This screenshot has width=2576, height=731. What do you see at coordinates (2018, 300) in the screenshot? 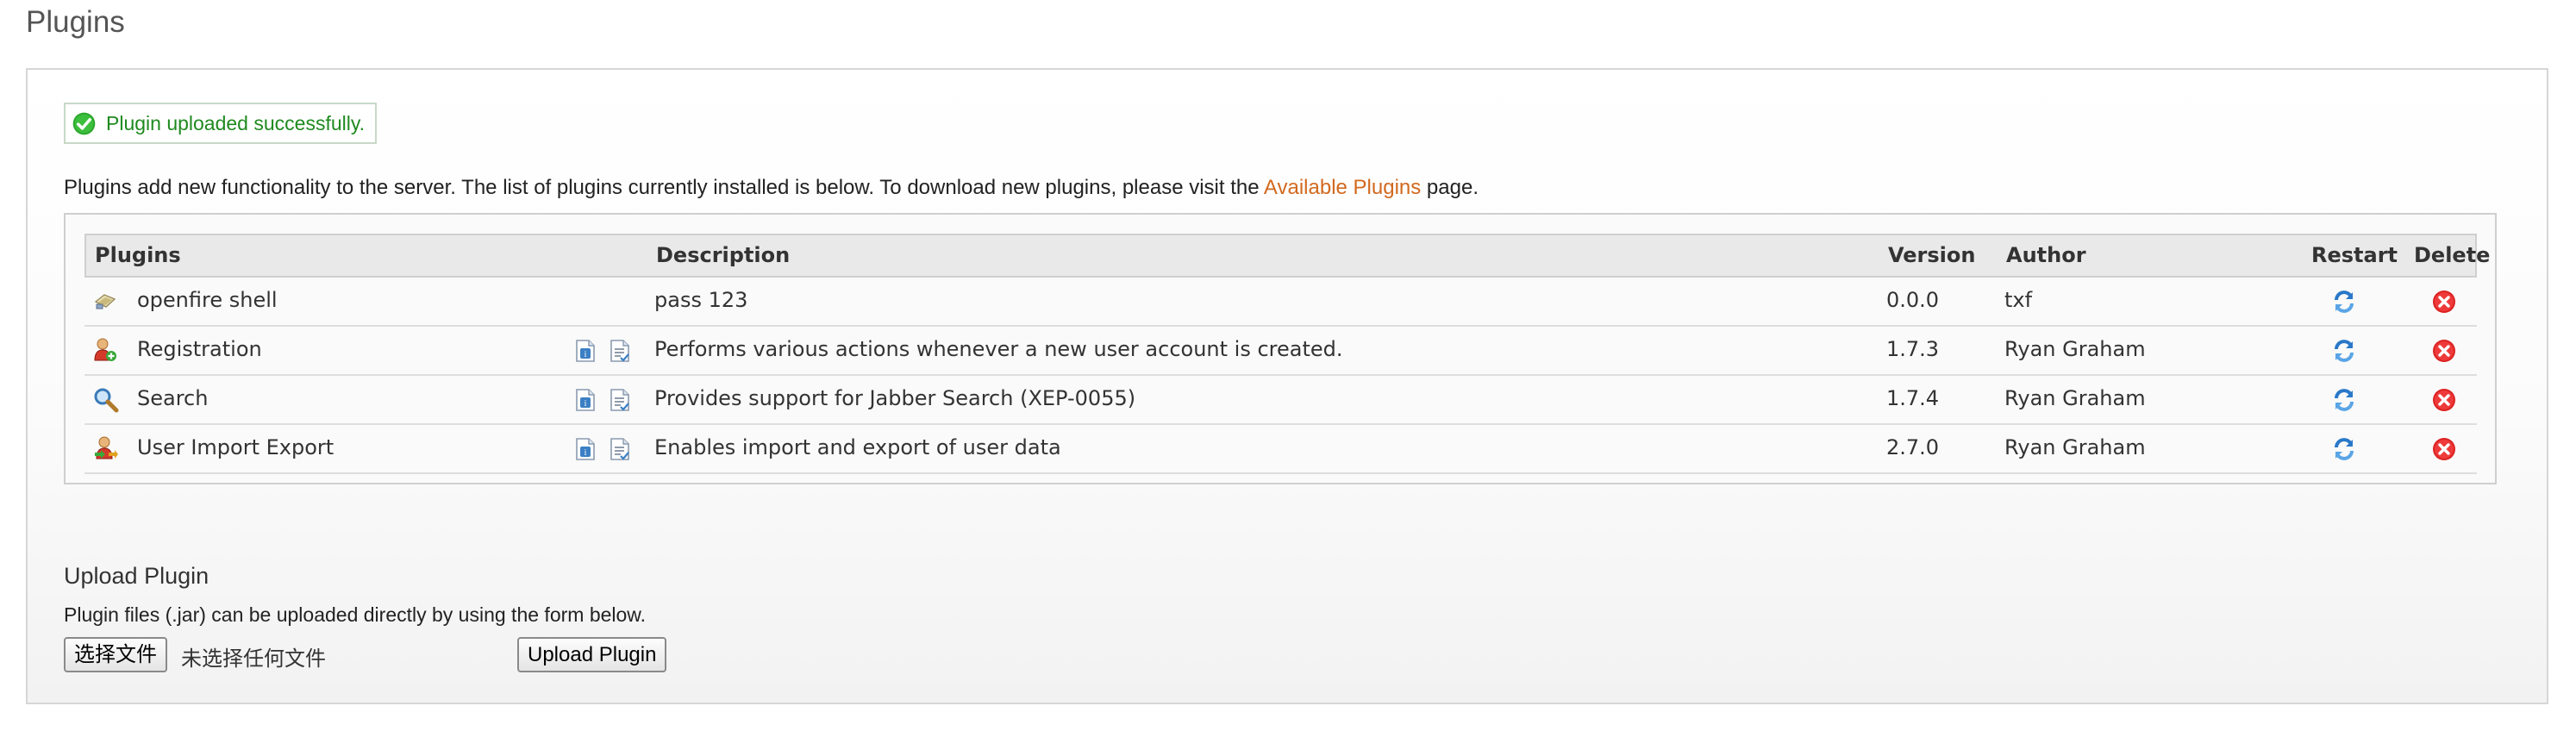
I see `plugin-author: txf` at bounding box center [2018, 300].